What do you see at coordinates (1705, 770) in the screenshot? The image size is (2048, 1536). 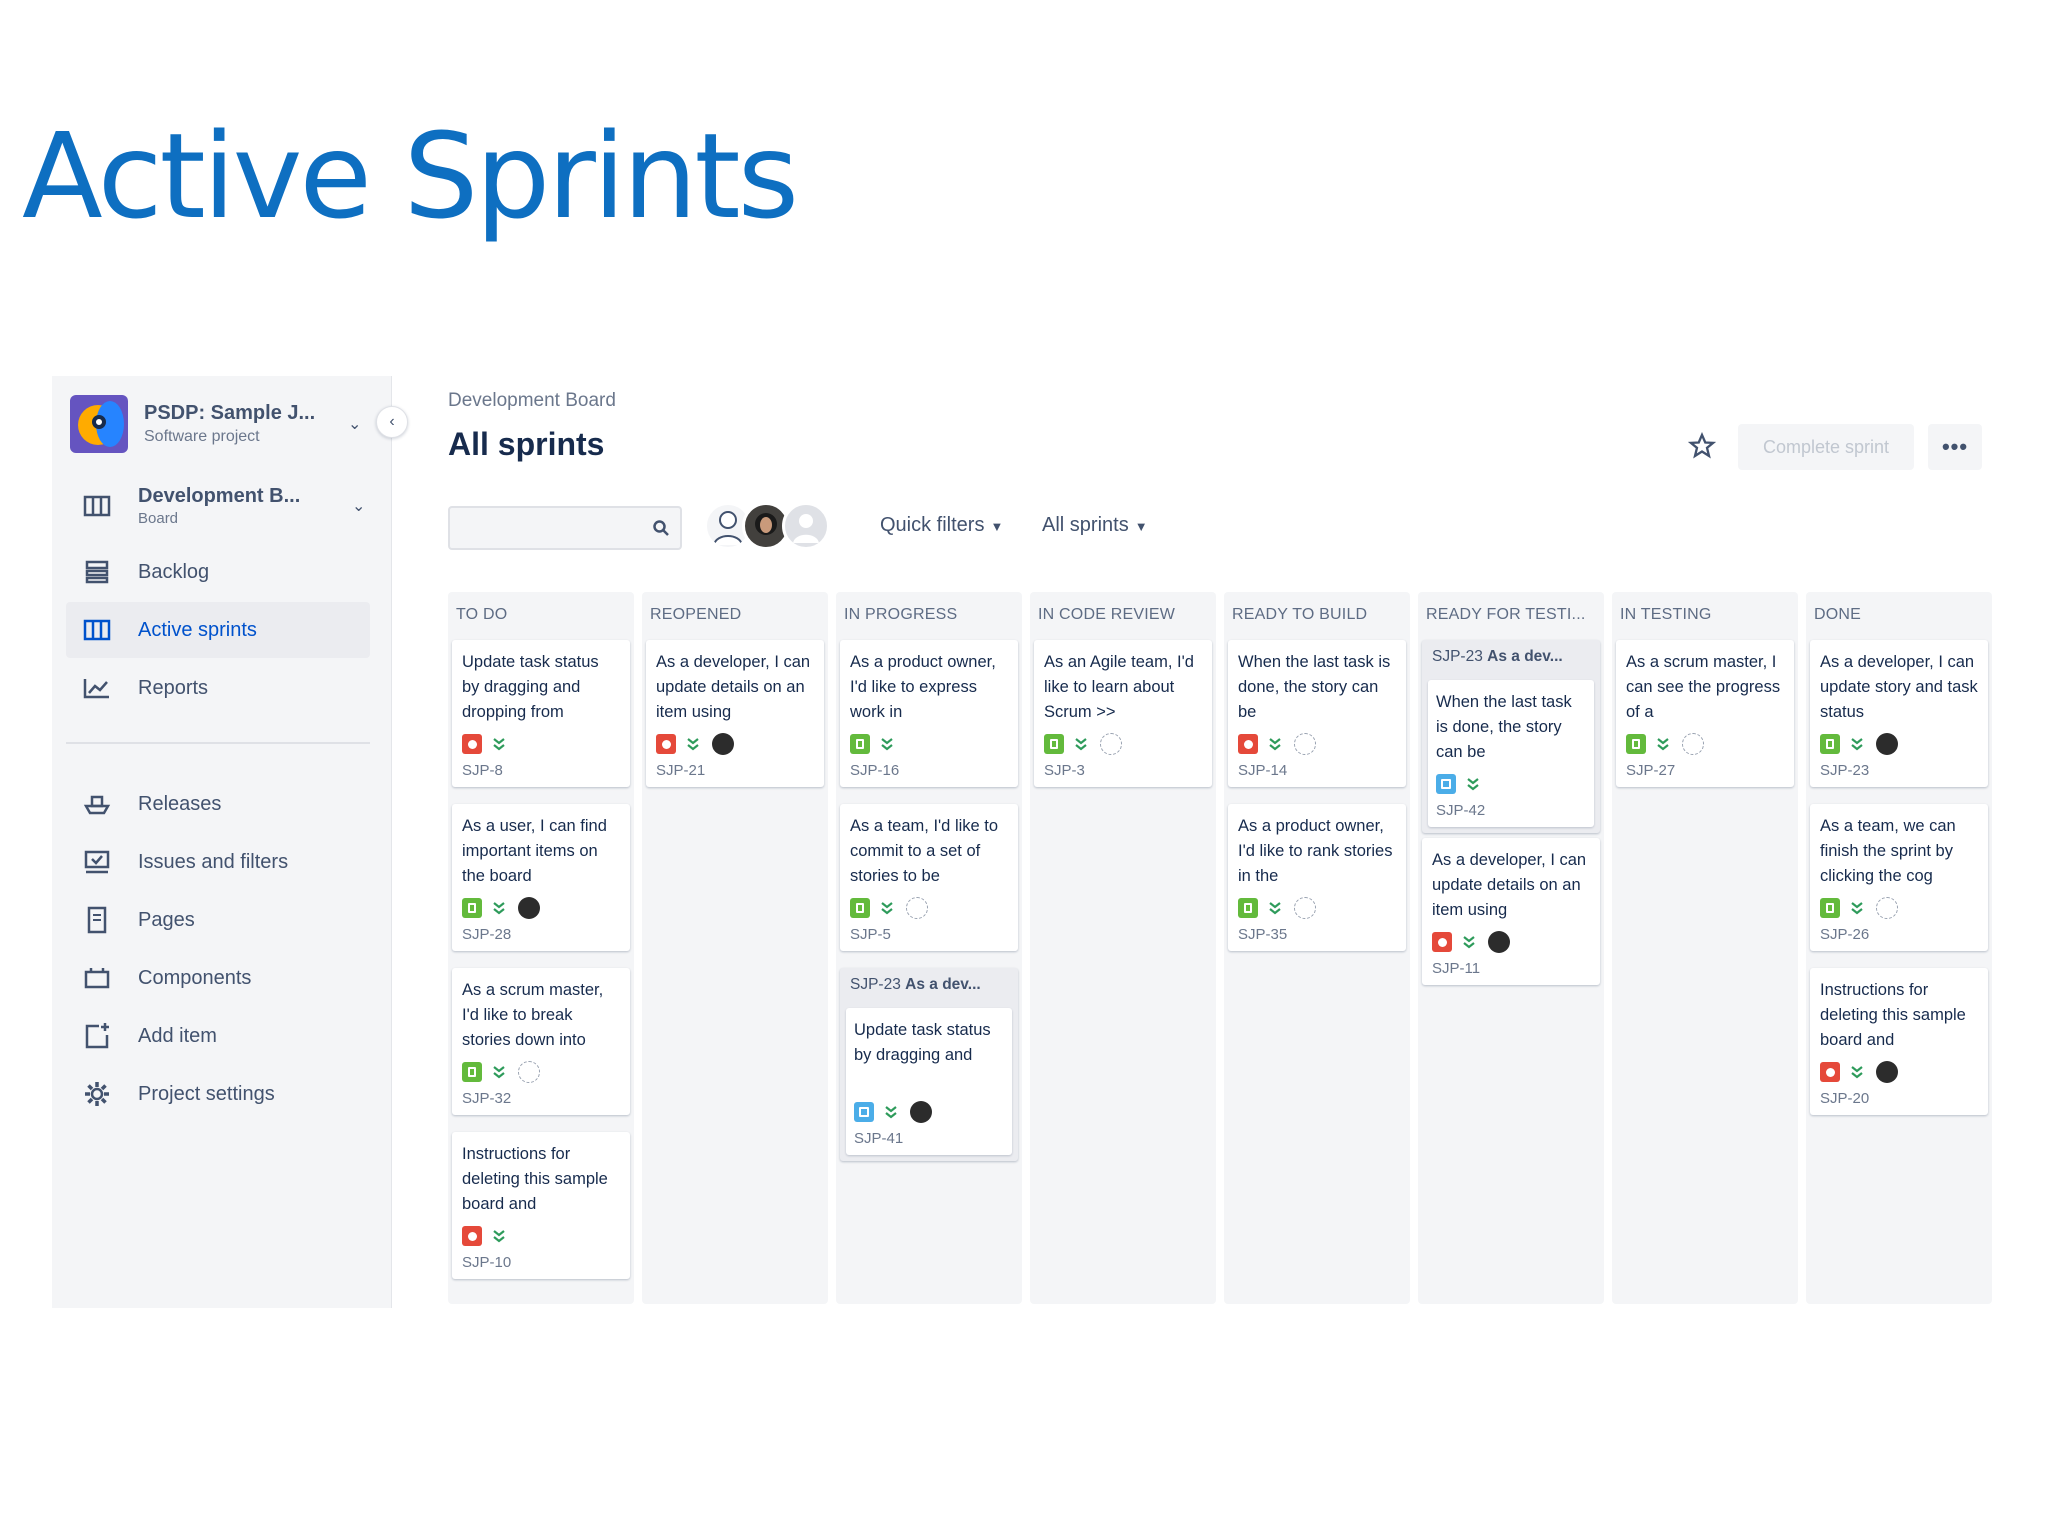 I see `card-key: SJP-27` at bounding box center [1705, 770].